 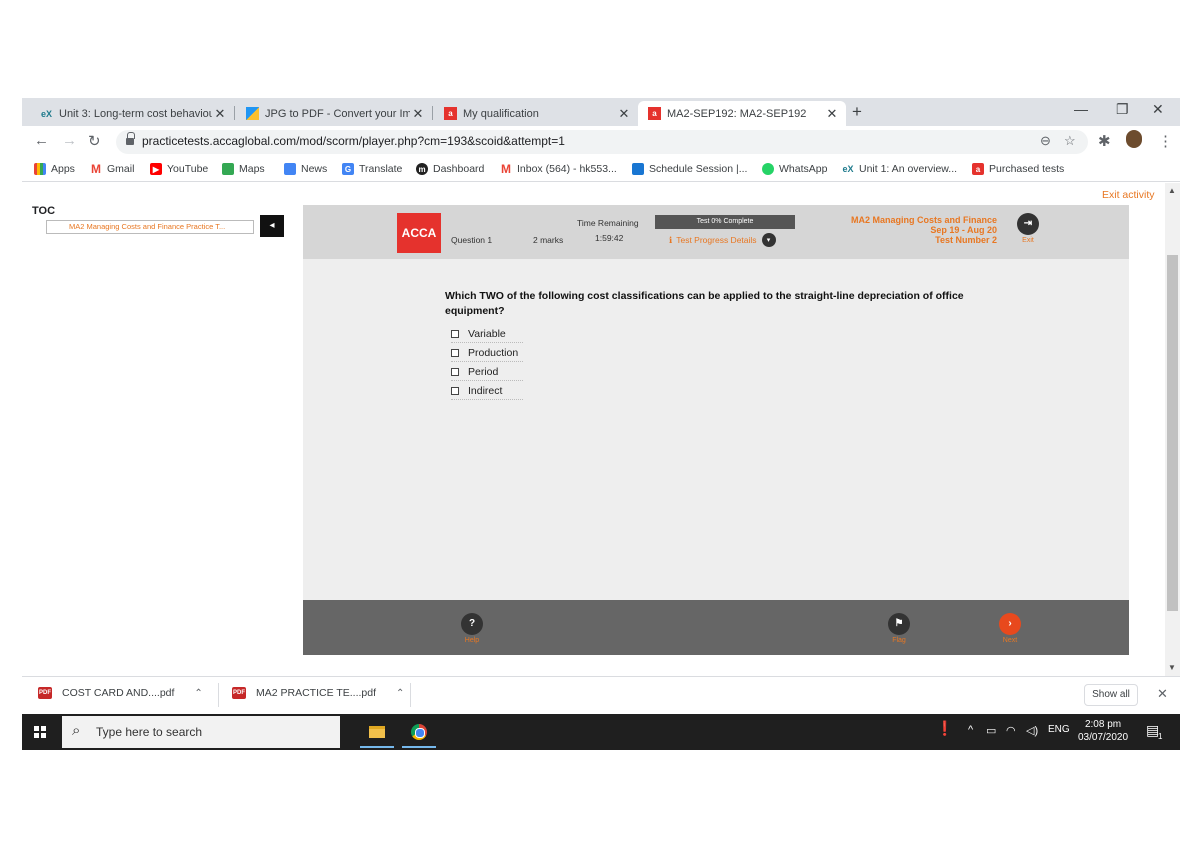 What do you see at coordinates (944, 728) in the screenshot?
I see `notification-app-icon: ❗` at bounding box center [944, 728].